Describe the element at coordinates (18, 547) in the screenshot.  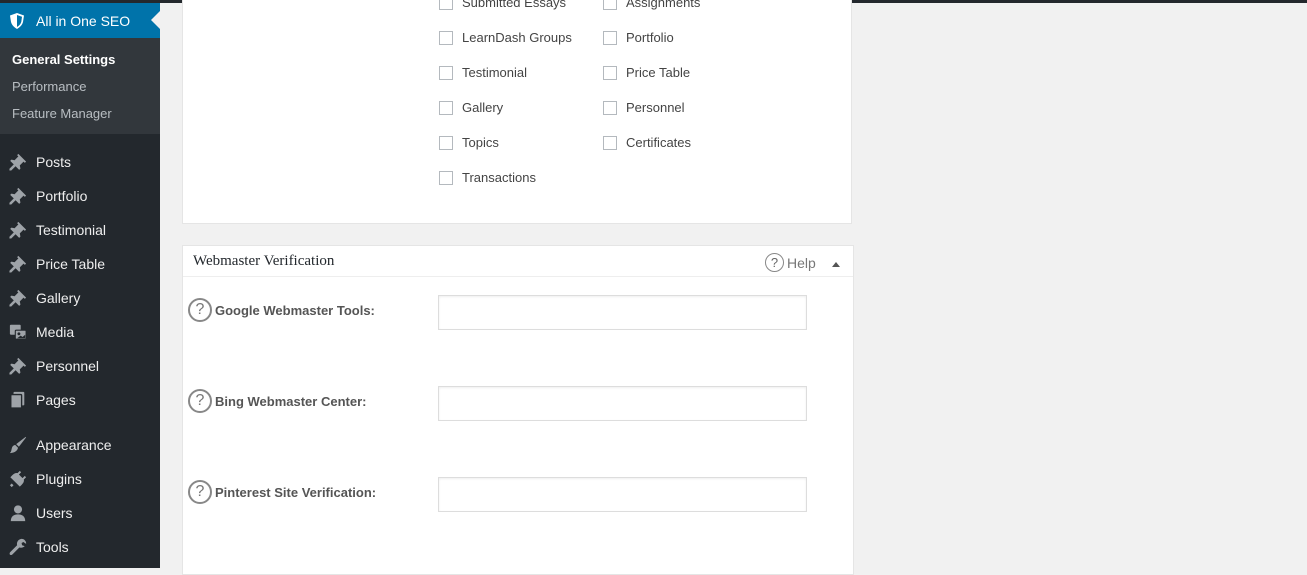
I see `wrench-icon` at that location.